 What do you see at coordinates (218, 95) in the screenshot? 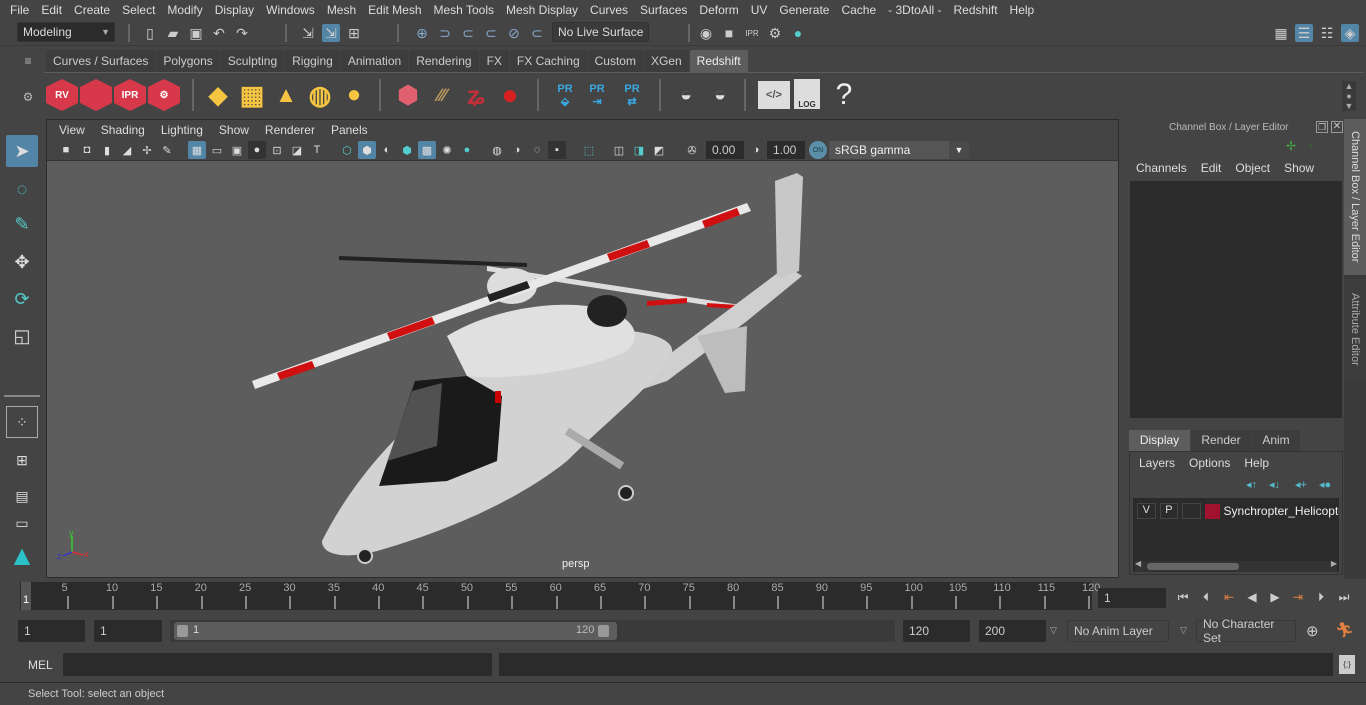
I see `redshift-area-light-icon: ◆` at bounding box center [218, 95].